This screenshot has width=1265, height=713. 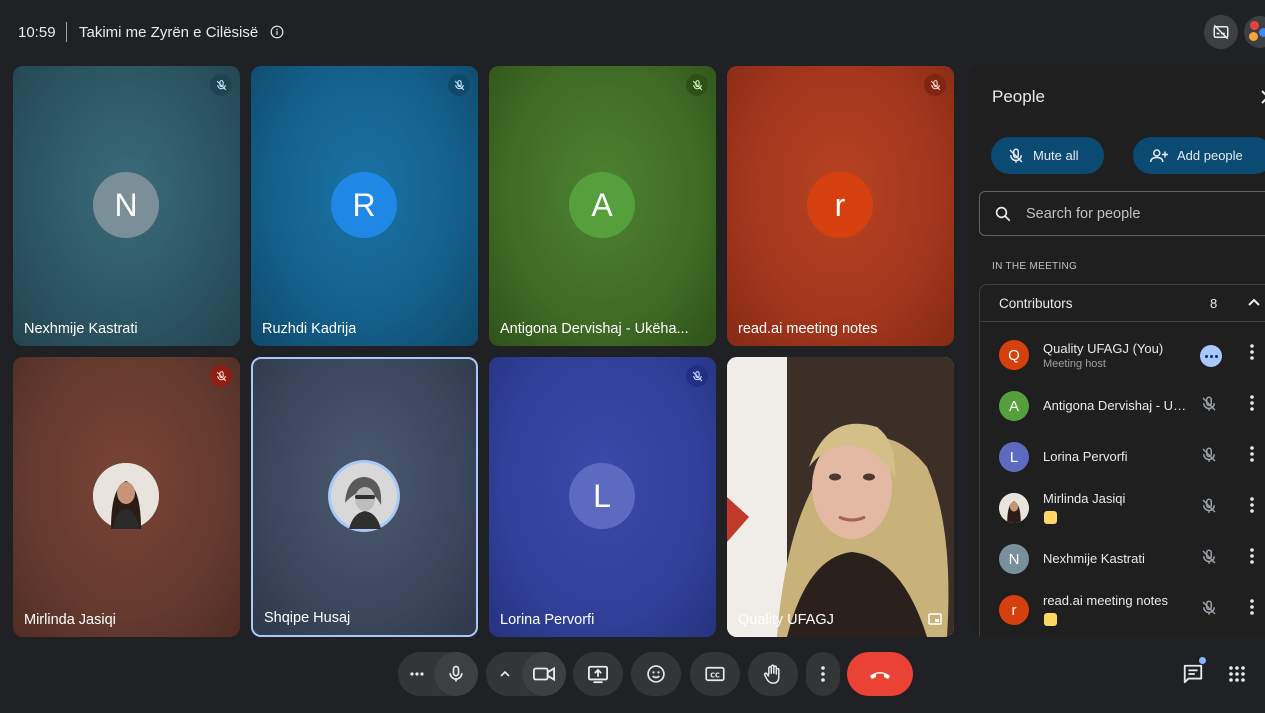 What do you see at coordinates (544, 674) in the screenshot?
I see `camera-button` at bounding box center [544, 674].